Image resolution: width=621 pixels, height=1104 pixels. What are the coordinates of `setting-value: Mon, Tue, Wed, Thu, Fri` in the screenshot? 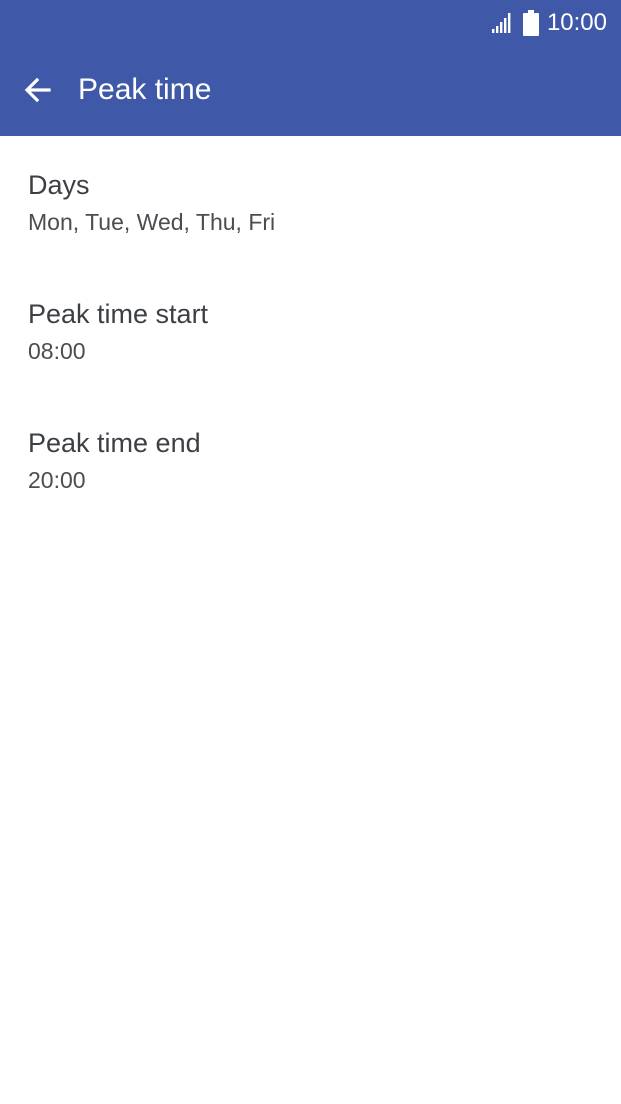 It's located at (152, 222).